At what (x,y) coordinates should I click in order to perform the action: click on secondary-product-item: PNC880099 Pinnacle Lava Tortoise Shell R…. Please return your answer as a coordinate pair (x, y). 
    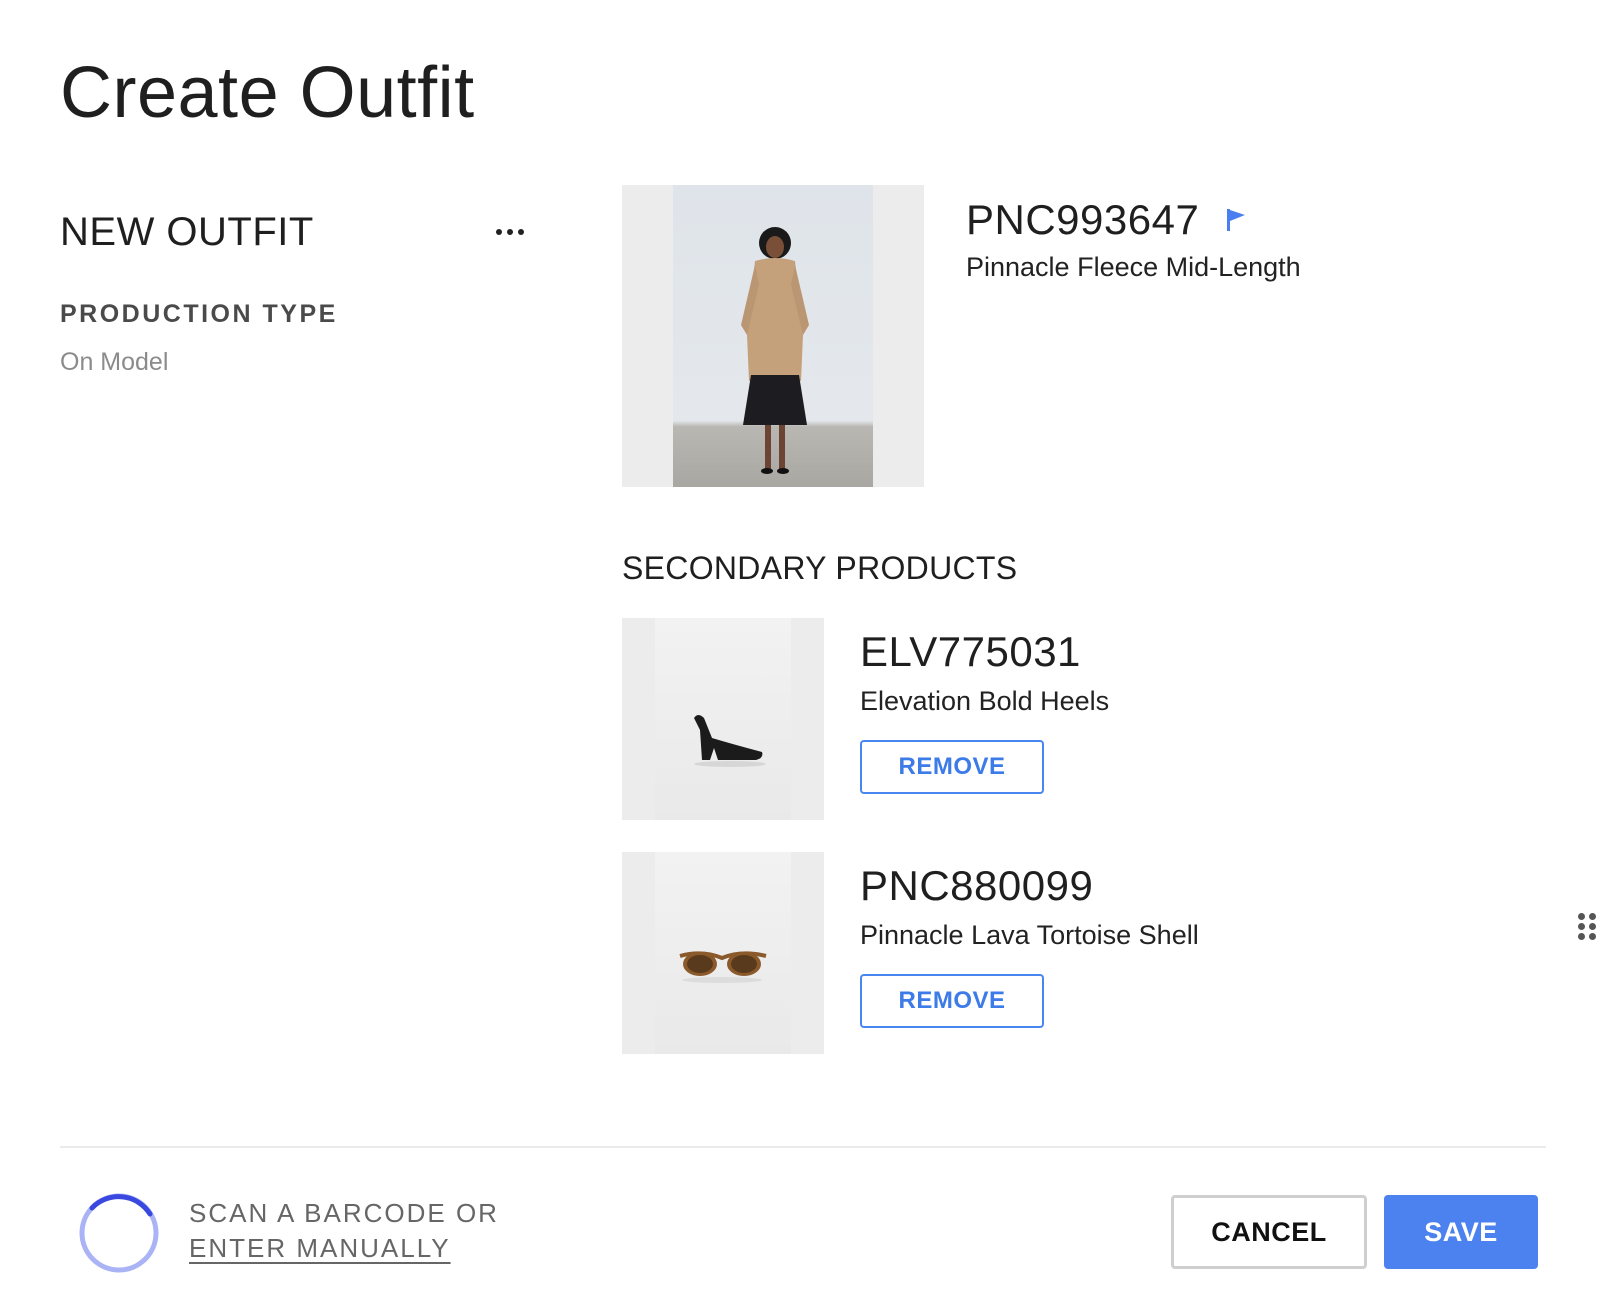
    Looking at the image, I should click on (1072, 953).